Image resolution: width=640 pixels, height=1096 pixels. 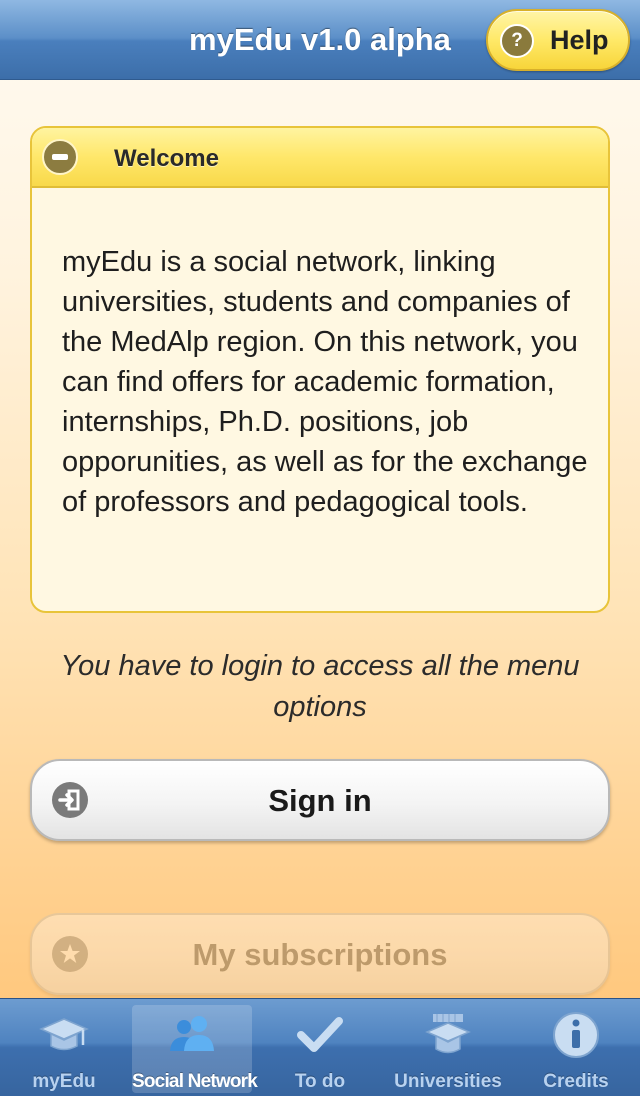 I want to click on my-subscriptions-button: My subscriptions, so click(x=320, y=954).